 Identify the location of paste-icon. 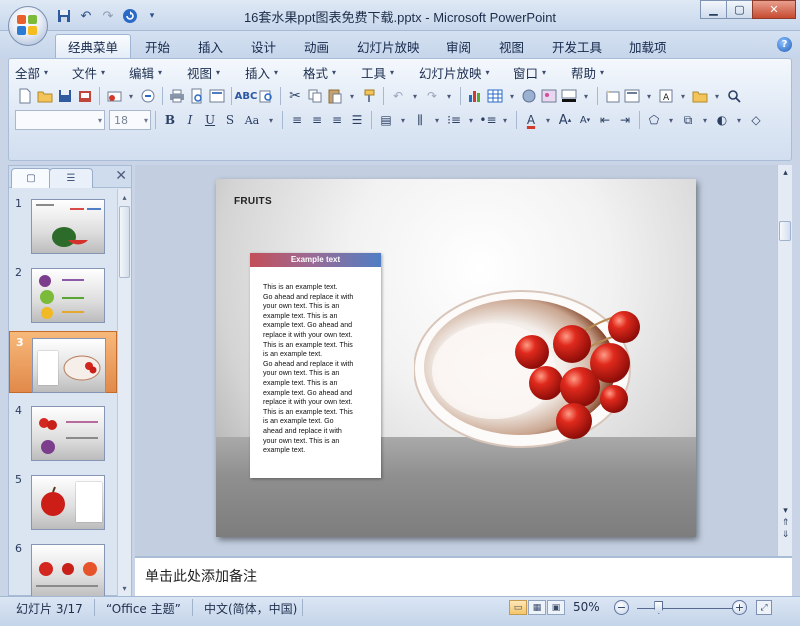
(335, 96).